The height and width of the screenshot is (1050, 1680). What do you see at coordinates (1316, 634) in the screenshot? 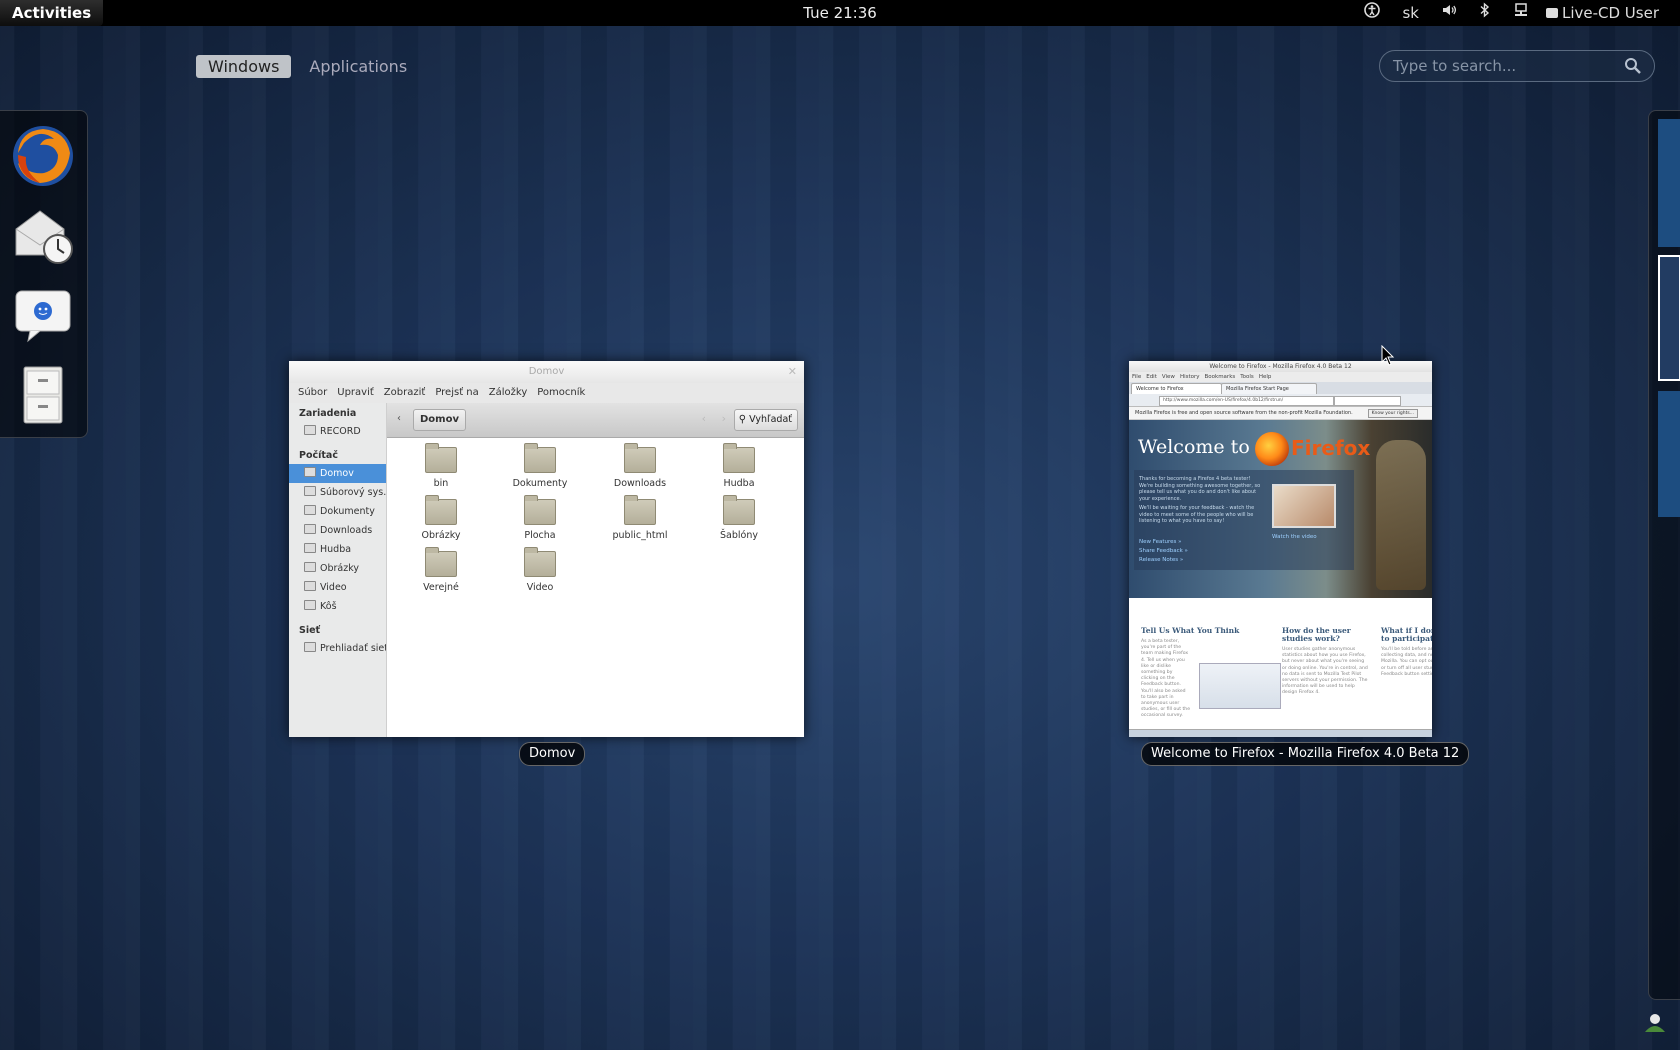
I see `column-title: How do the user studies work?` at bounding box center [1316, 634].